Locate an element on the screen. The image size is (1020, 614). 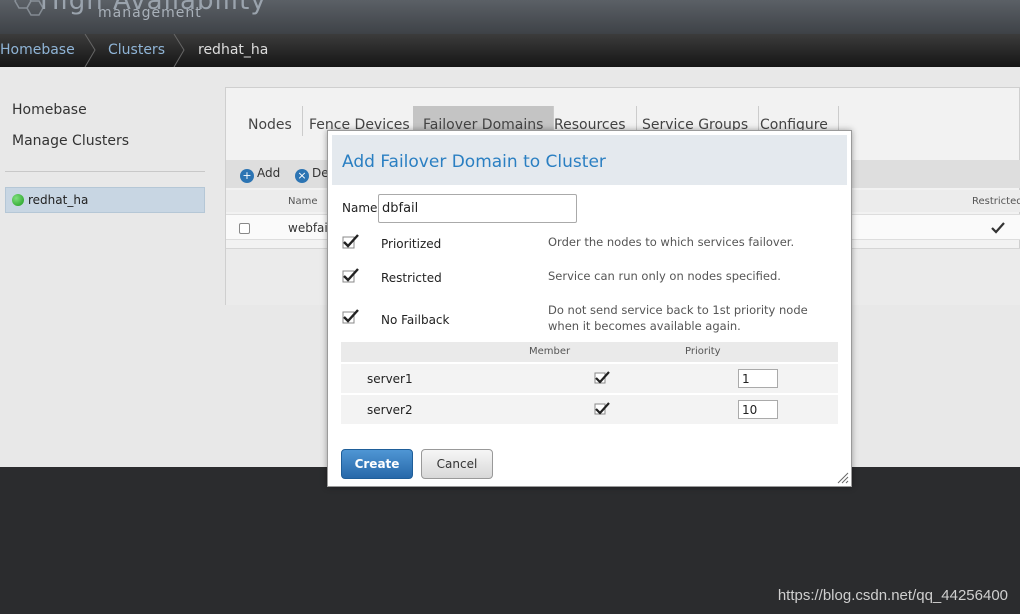
column-header-priority: Priority is located at coordinates (703, 351).